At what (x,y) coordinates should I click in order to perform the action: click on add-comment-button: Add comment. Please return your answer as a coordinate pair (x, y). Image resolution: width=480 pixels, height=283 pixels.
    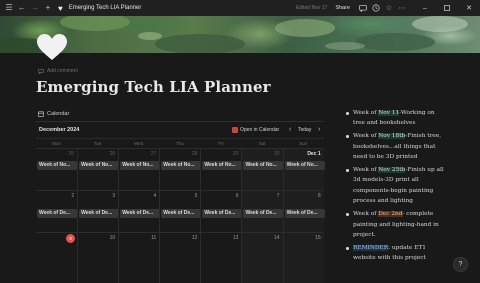
    Looking at the image, I should click on (58, 71).